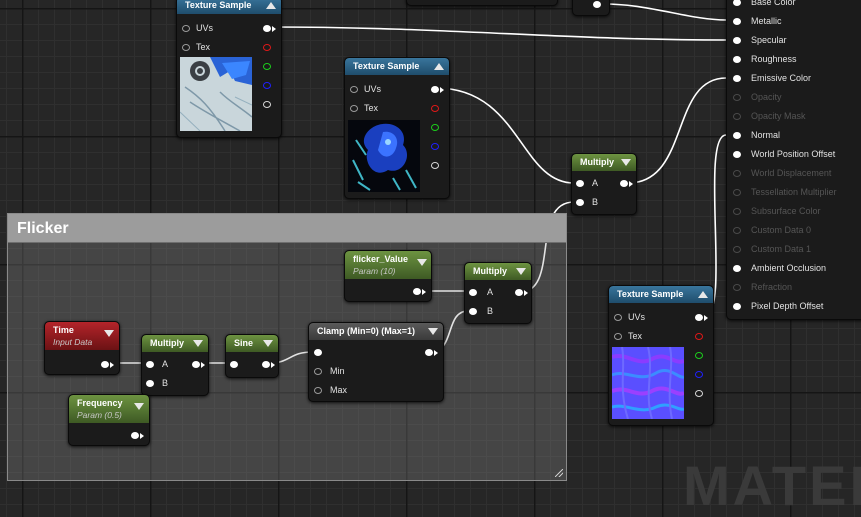  What do you see at coordinates (63, 330) in the screenshot?
I see `node-title: Time` at bounding box center [63, 330].